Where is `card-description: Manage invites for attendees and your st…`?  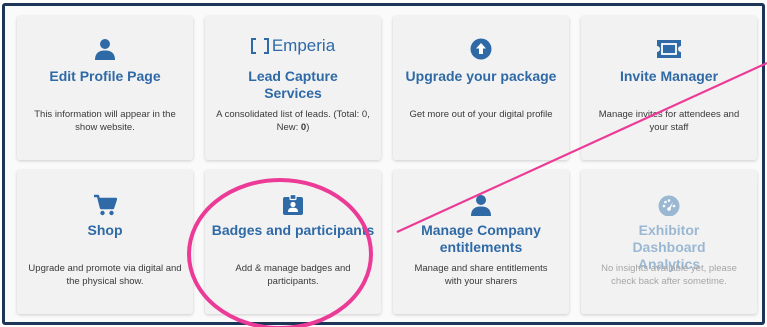 card-description: Manage invites for attendees and your st… is located at coordinates (669, 121).